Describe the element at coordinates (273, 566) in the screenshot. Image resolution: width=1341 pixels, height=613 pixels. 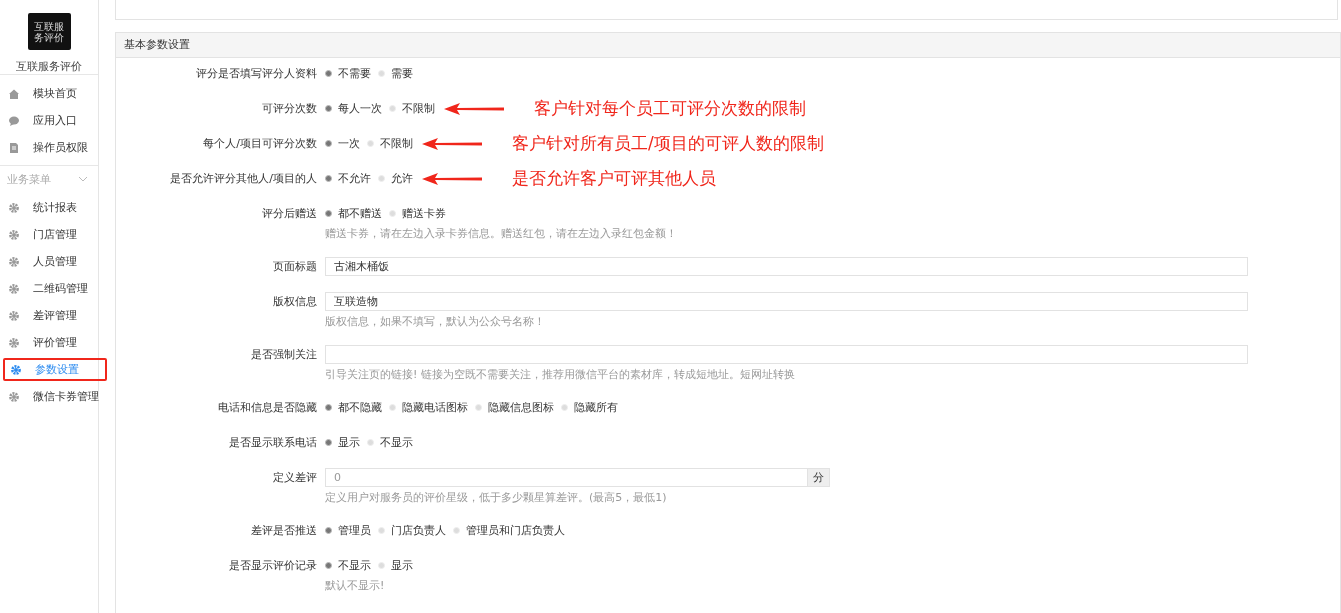
I see `field-label: 是否显示评价记录` at that location.